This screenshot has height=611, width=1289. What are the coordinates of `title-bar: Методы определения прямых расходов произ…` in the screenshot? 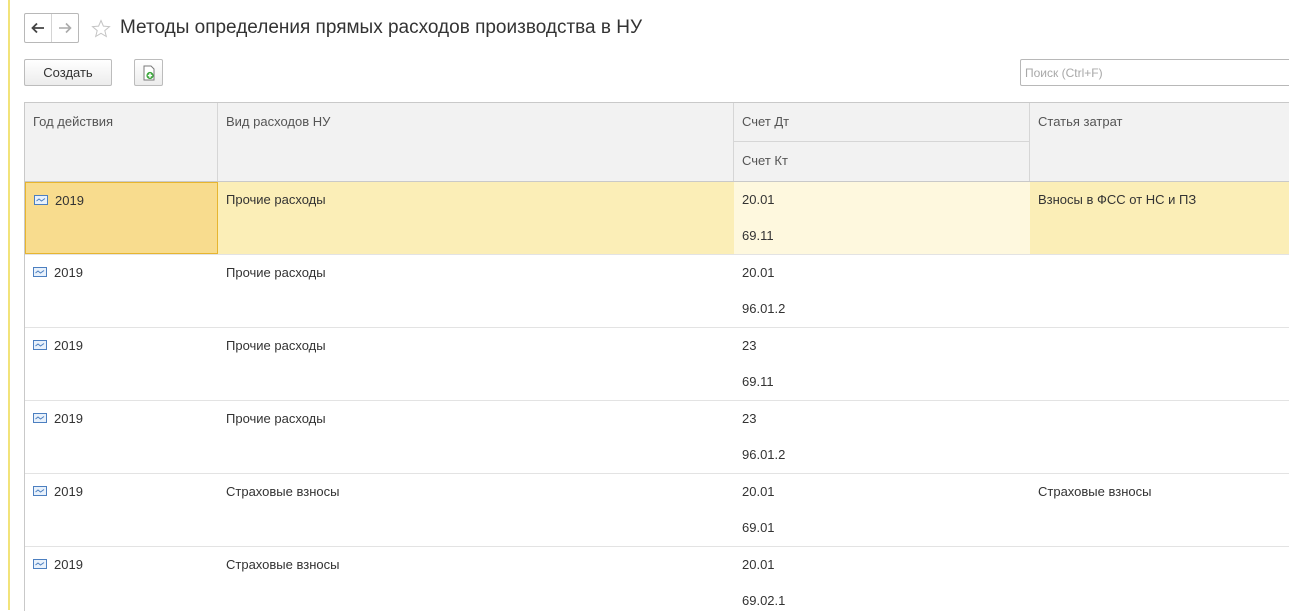 It's located at (333, 28).